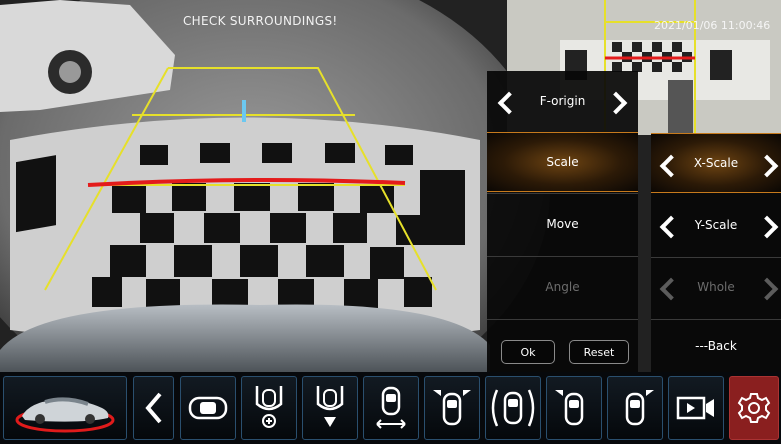  I want to click on submenu-item-y-scale: Y-Scale, so click(716, 225).